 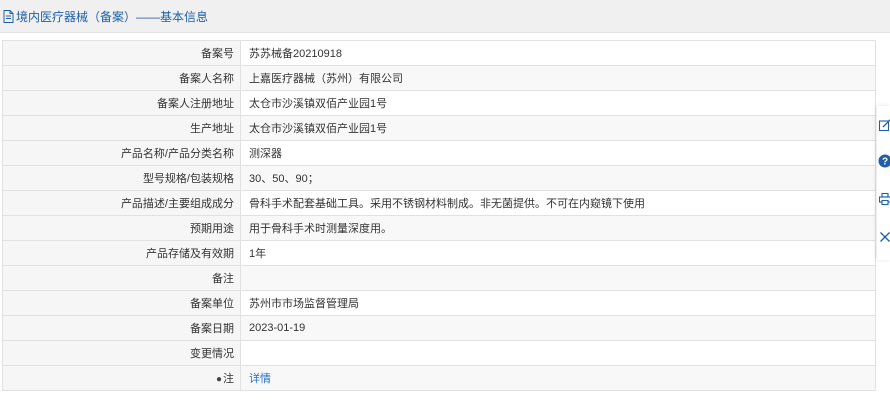 I want to click on table-row: 产品存储及有效期 1年, so click(x=439, y=253).